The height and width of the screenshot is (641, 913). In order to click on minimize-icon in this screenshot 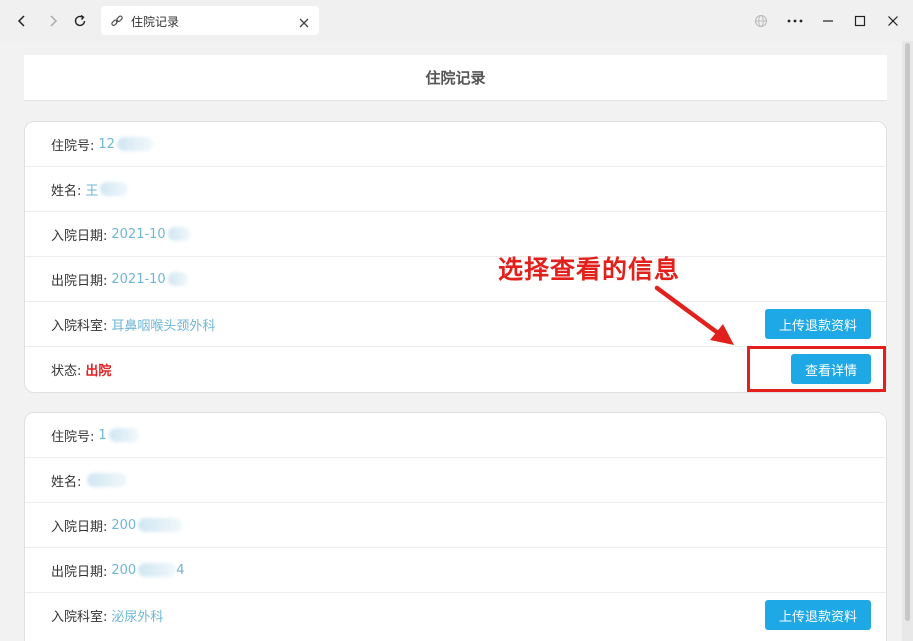, I will do `click(828, 21)`.